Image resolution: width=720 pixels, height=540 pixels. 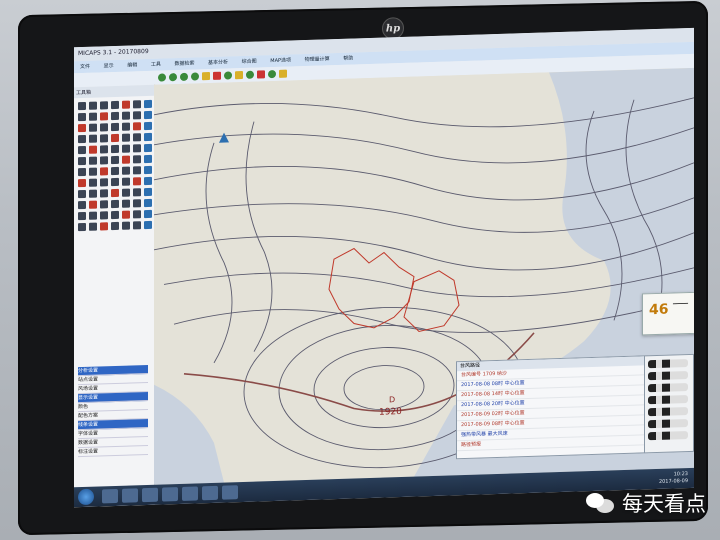 What do you see at coordinates (184, 63) in the screenshot?
I see `menu-item-data: 数据检索` at bounding box center [184, 63].